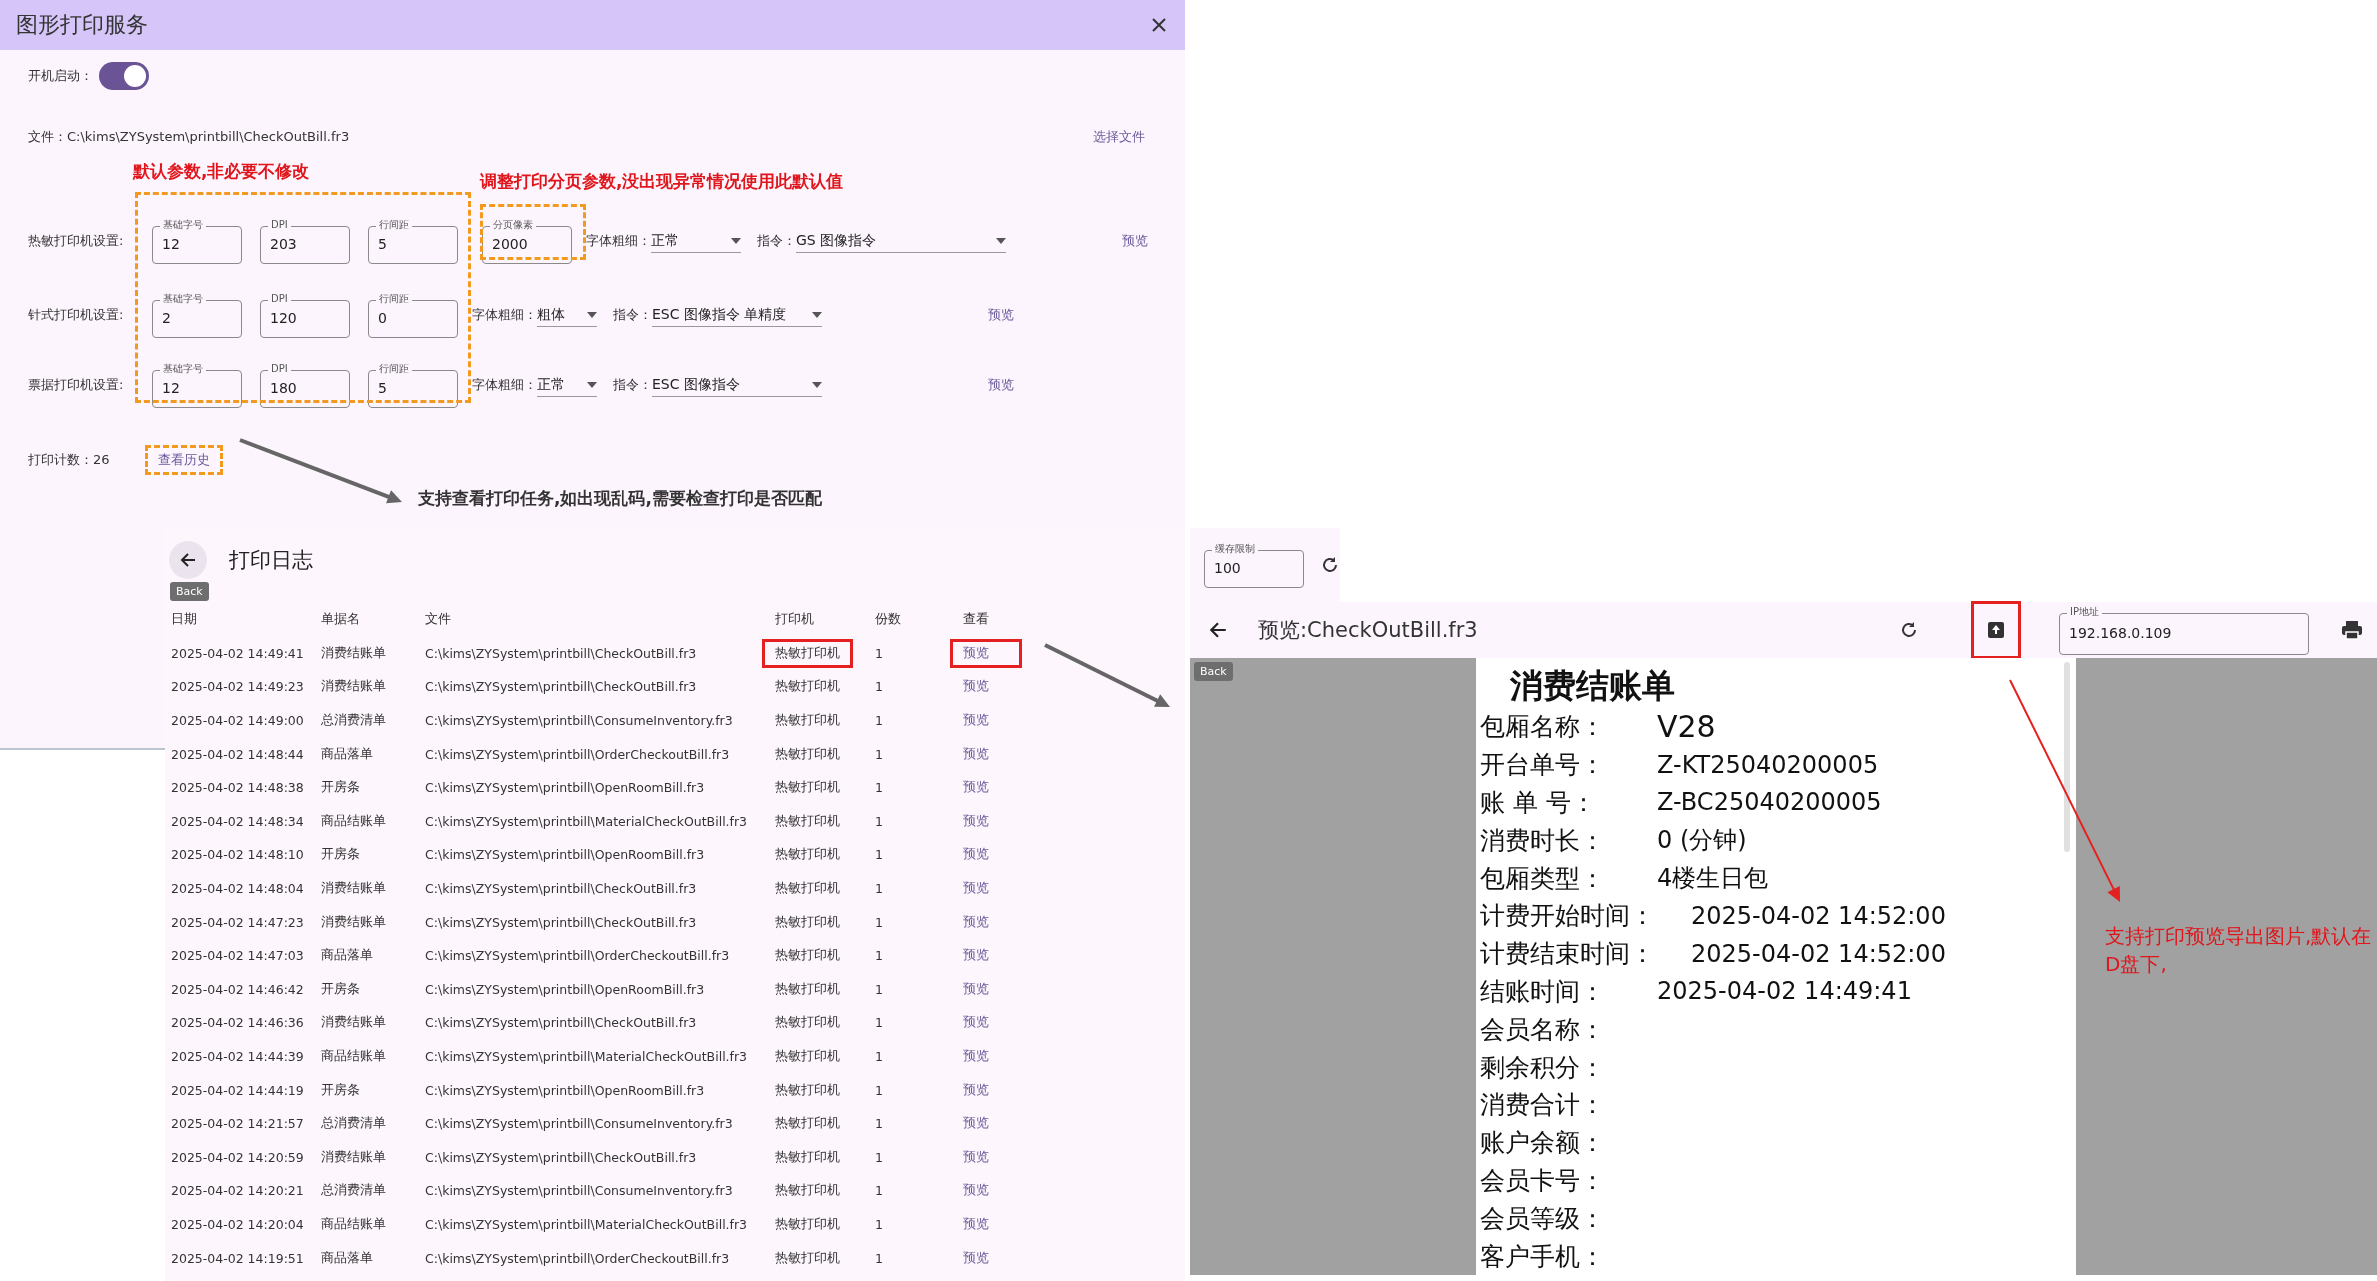 This screenshot has height=1281, width=2377. What do you see at coordinates (238, 956) in the screenshot?
I see `table-cell-text: 2025-04-02 14:47:03` at bounding box center [238, 956].